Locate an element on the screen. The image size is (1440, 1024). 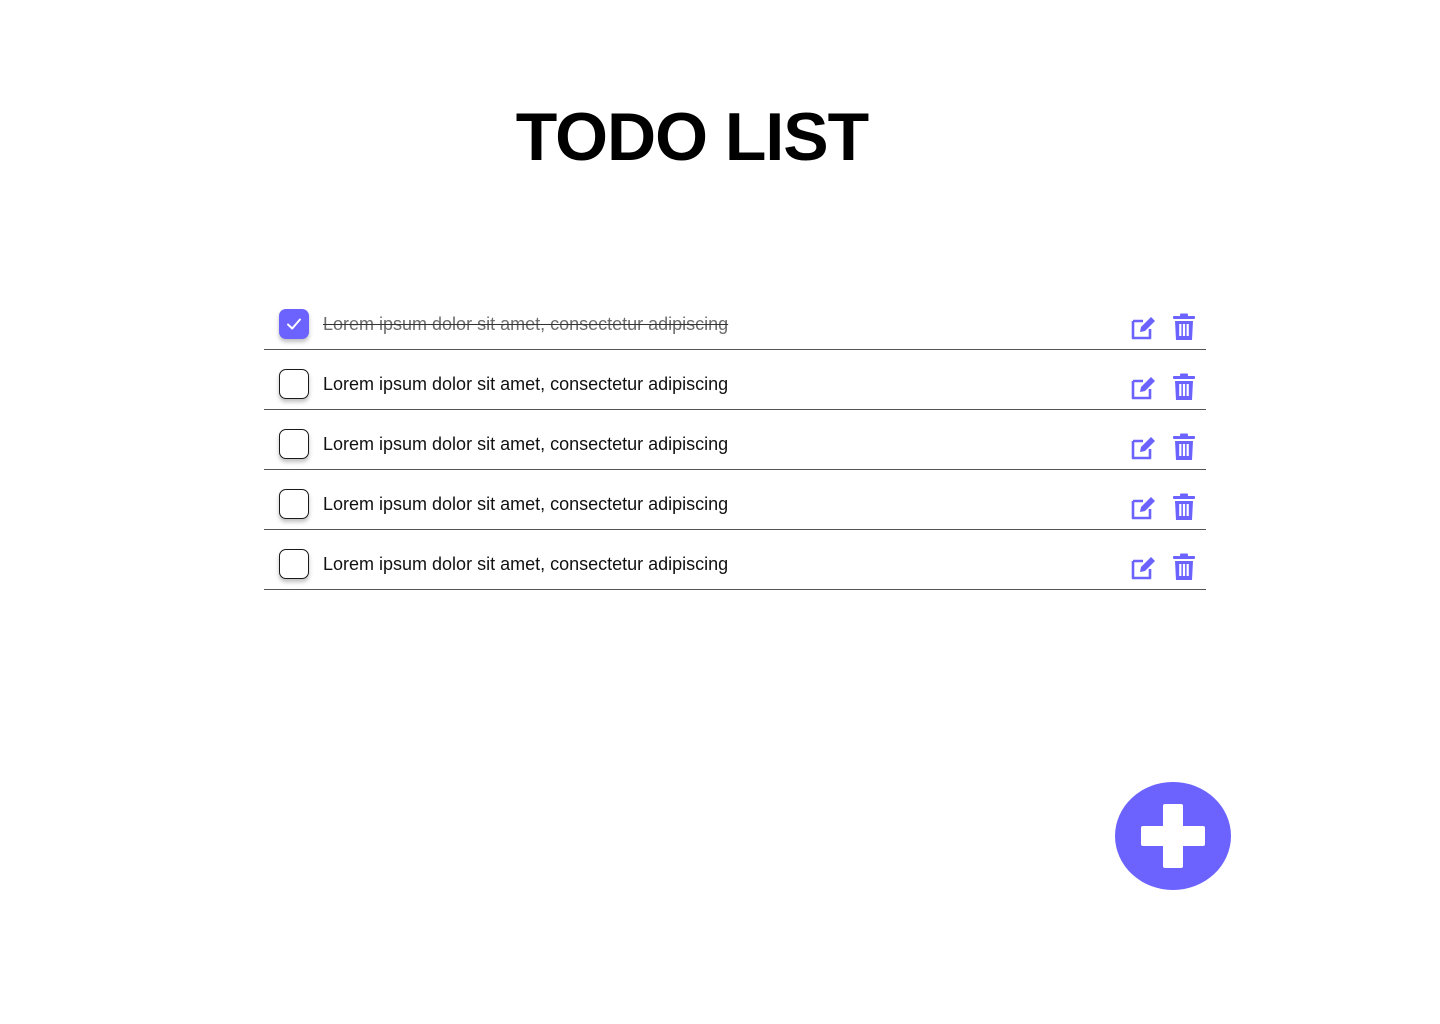
check-icon is located at coordinates (294, 324).